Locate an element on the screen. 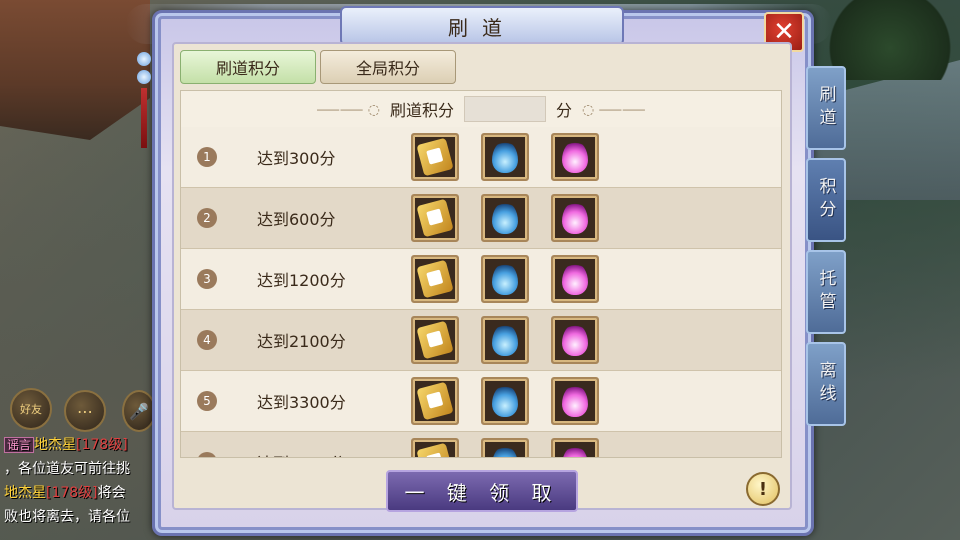 The image size is (960, 540). reward-row: 3 达到1200分 is located at coordinates (481, 279).